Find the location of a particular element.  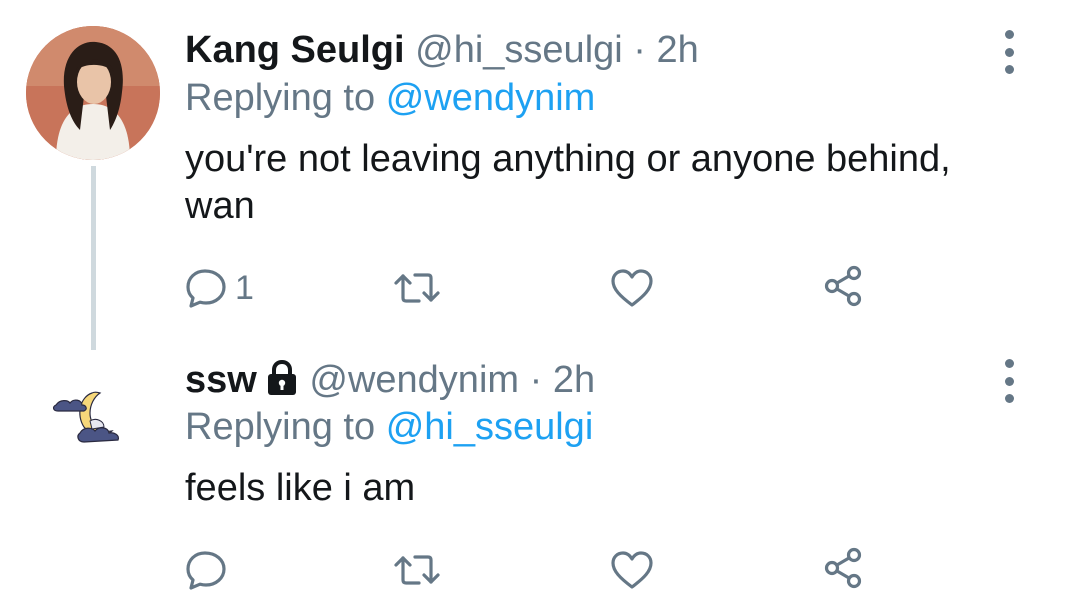

avatar-kang-seulgi is located at coordinates (93, 93).